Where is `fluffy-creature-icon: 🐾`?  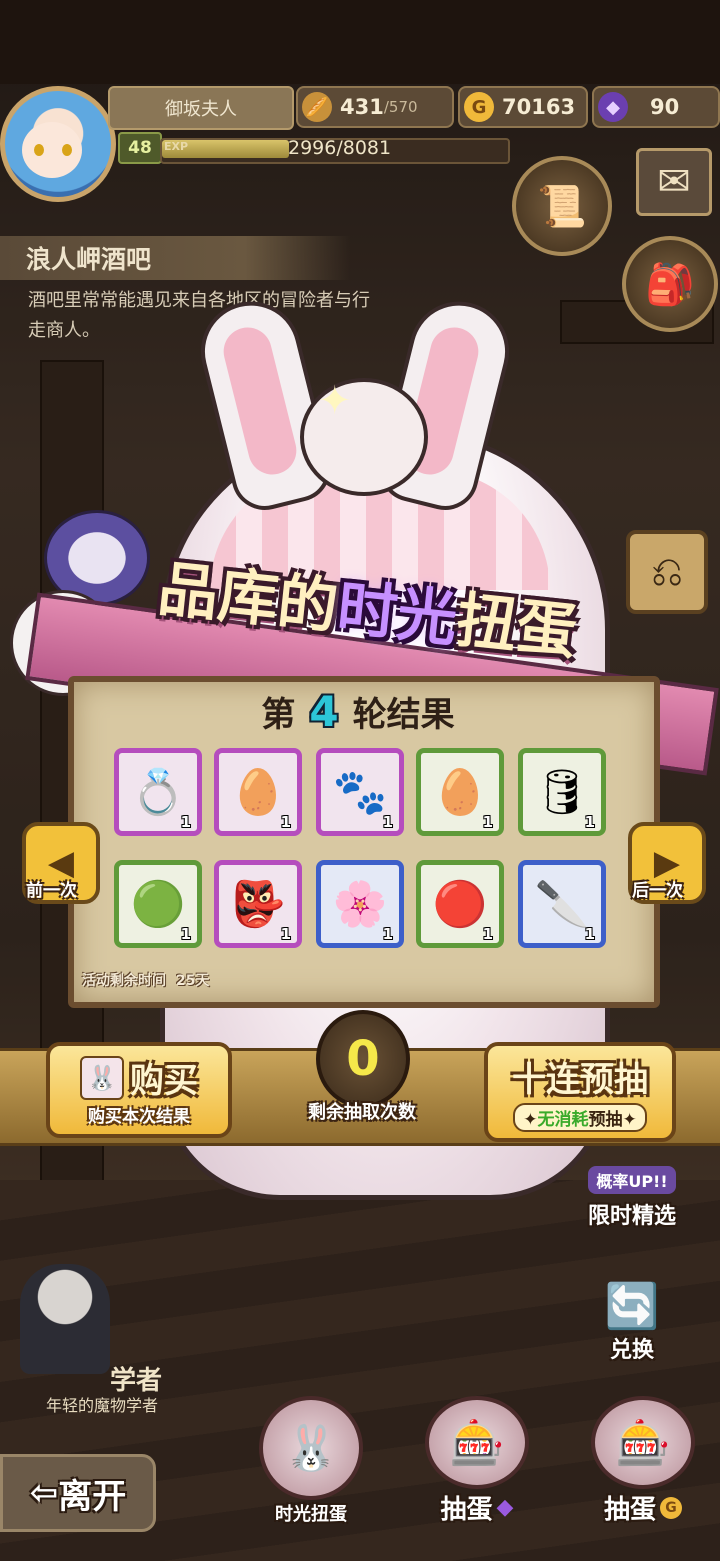
fluffy-creature-icon: 🐾 is located at coordinates (360, 792).